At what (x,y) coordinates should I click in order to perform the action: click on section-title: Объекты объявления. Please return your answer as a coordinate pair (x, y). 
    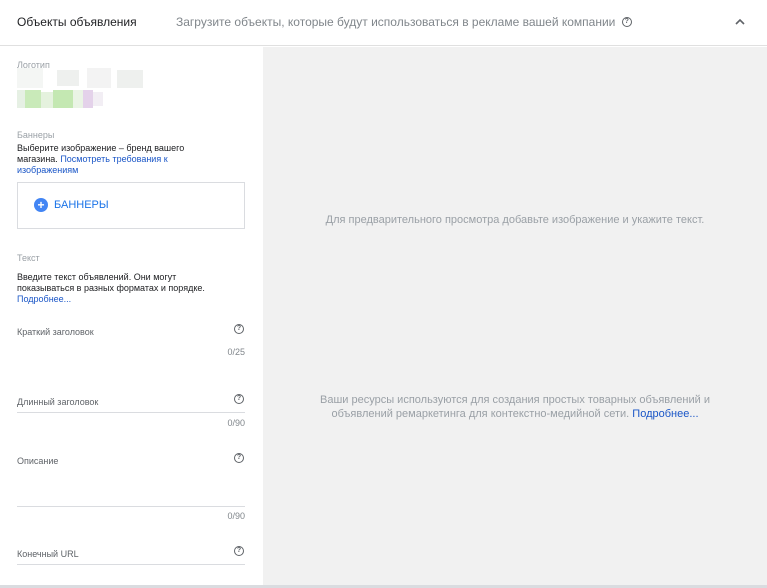
    Looking at the image, I should click on (77, 22).